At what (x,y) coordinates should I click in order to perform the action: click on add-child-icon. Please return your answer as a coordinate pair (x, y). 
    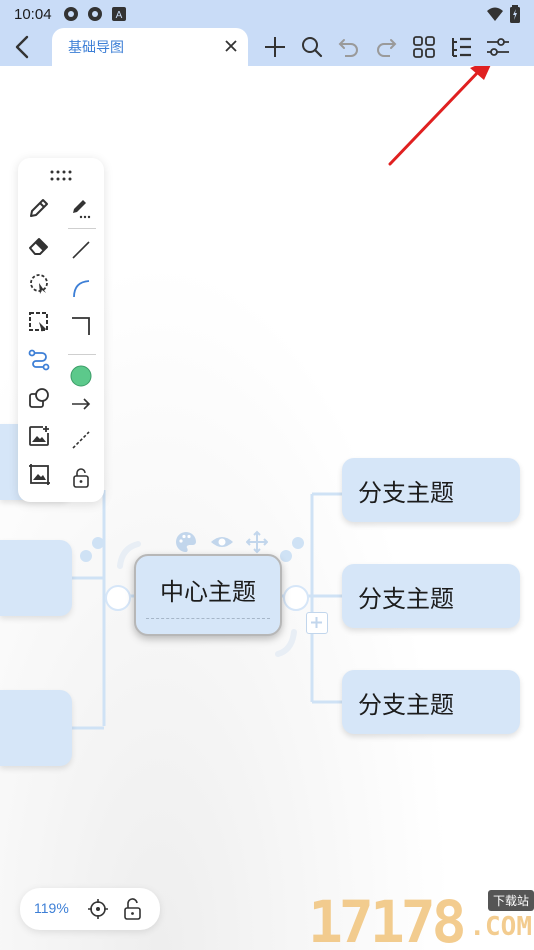
    Looking at the image, I should click on (317, 623).